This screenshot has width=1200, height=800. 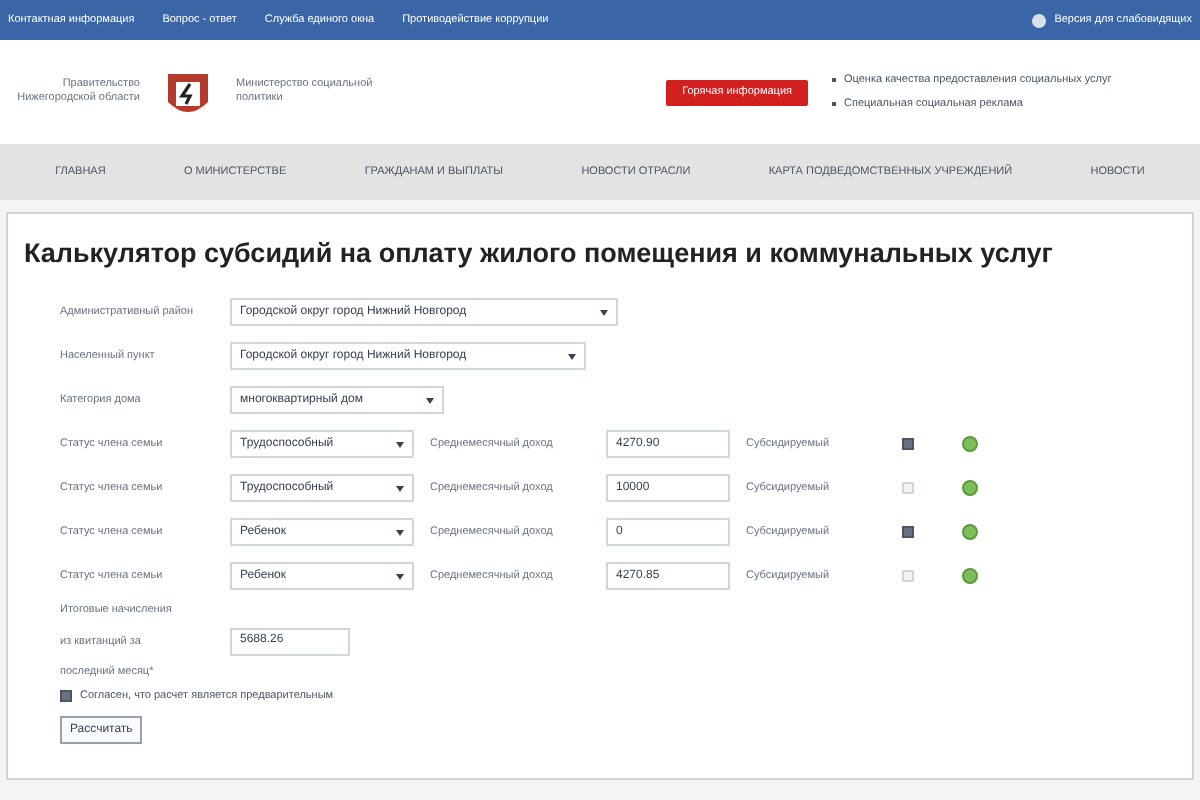 What do you see at coordinates (539, 254) in the screenshot?
I see `page-title: Калькулятор субсидий на оплату жилого помещения и коммунальных услуг` at bounding box center [539, 254].